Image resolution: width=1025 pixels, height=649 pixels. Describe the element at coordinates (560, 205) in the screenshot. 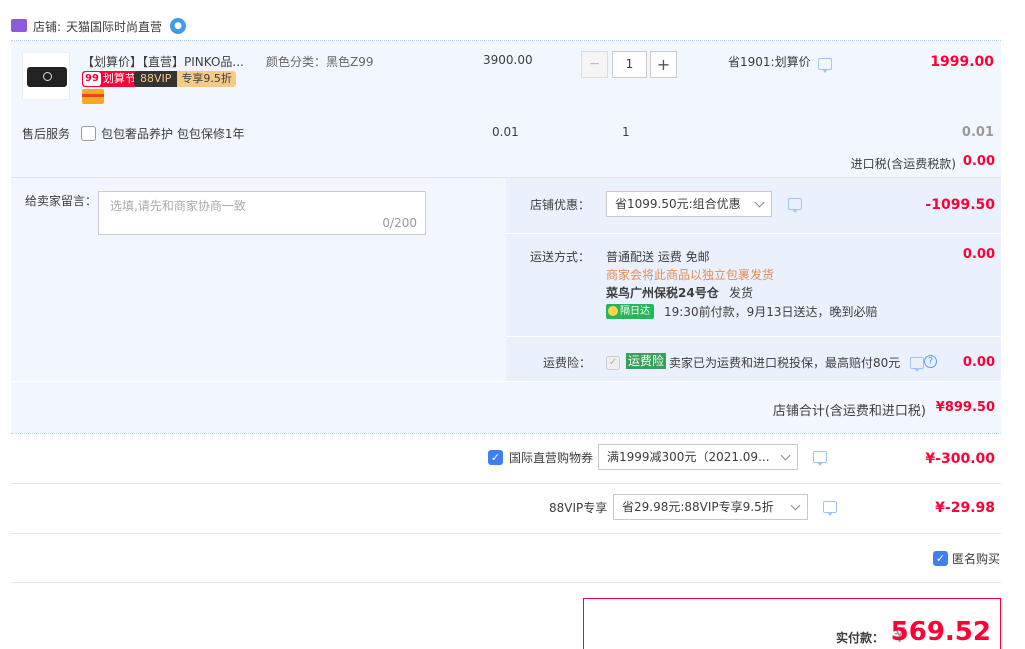

I see `shop-discount-label: 店铺优惠：` at that location.